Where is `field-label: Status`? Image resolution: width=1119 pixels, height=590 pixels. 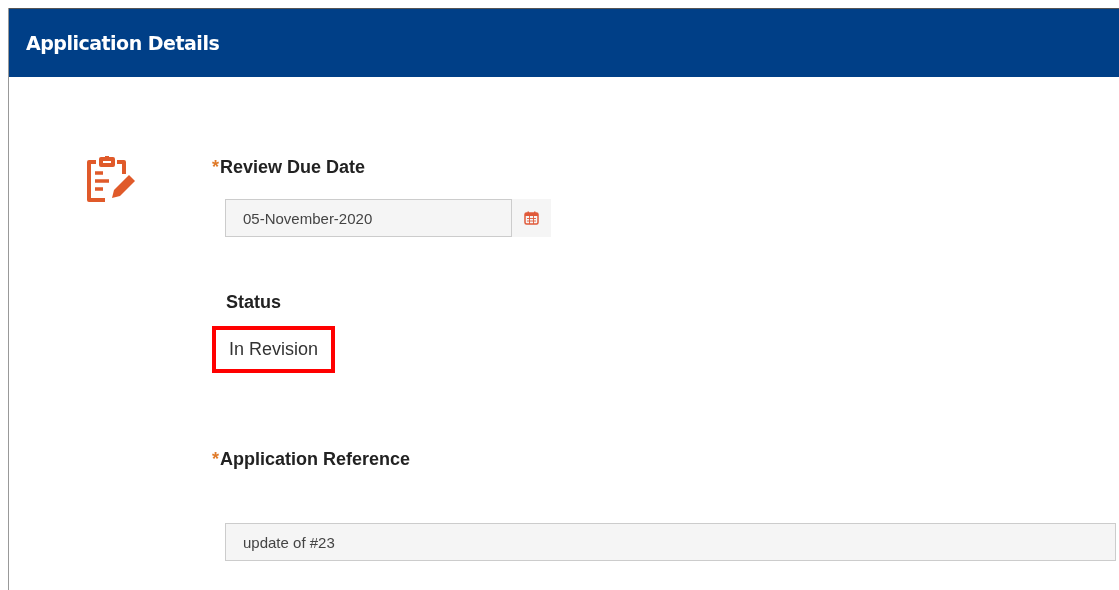
field-label: Status is located at coordinates (253, 302).